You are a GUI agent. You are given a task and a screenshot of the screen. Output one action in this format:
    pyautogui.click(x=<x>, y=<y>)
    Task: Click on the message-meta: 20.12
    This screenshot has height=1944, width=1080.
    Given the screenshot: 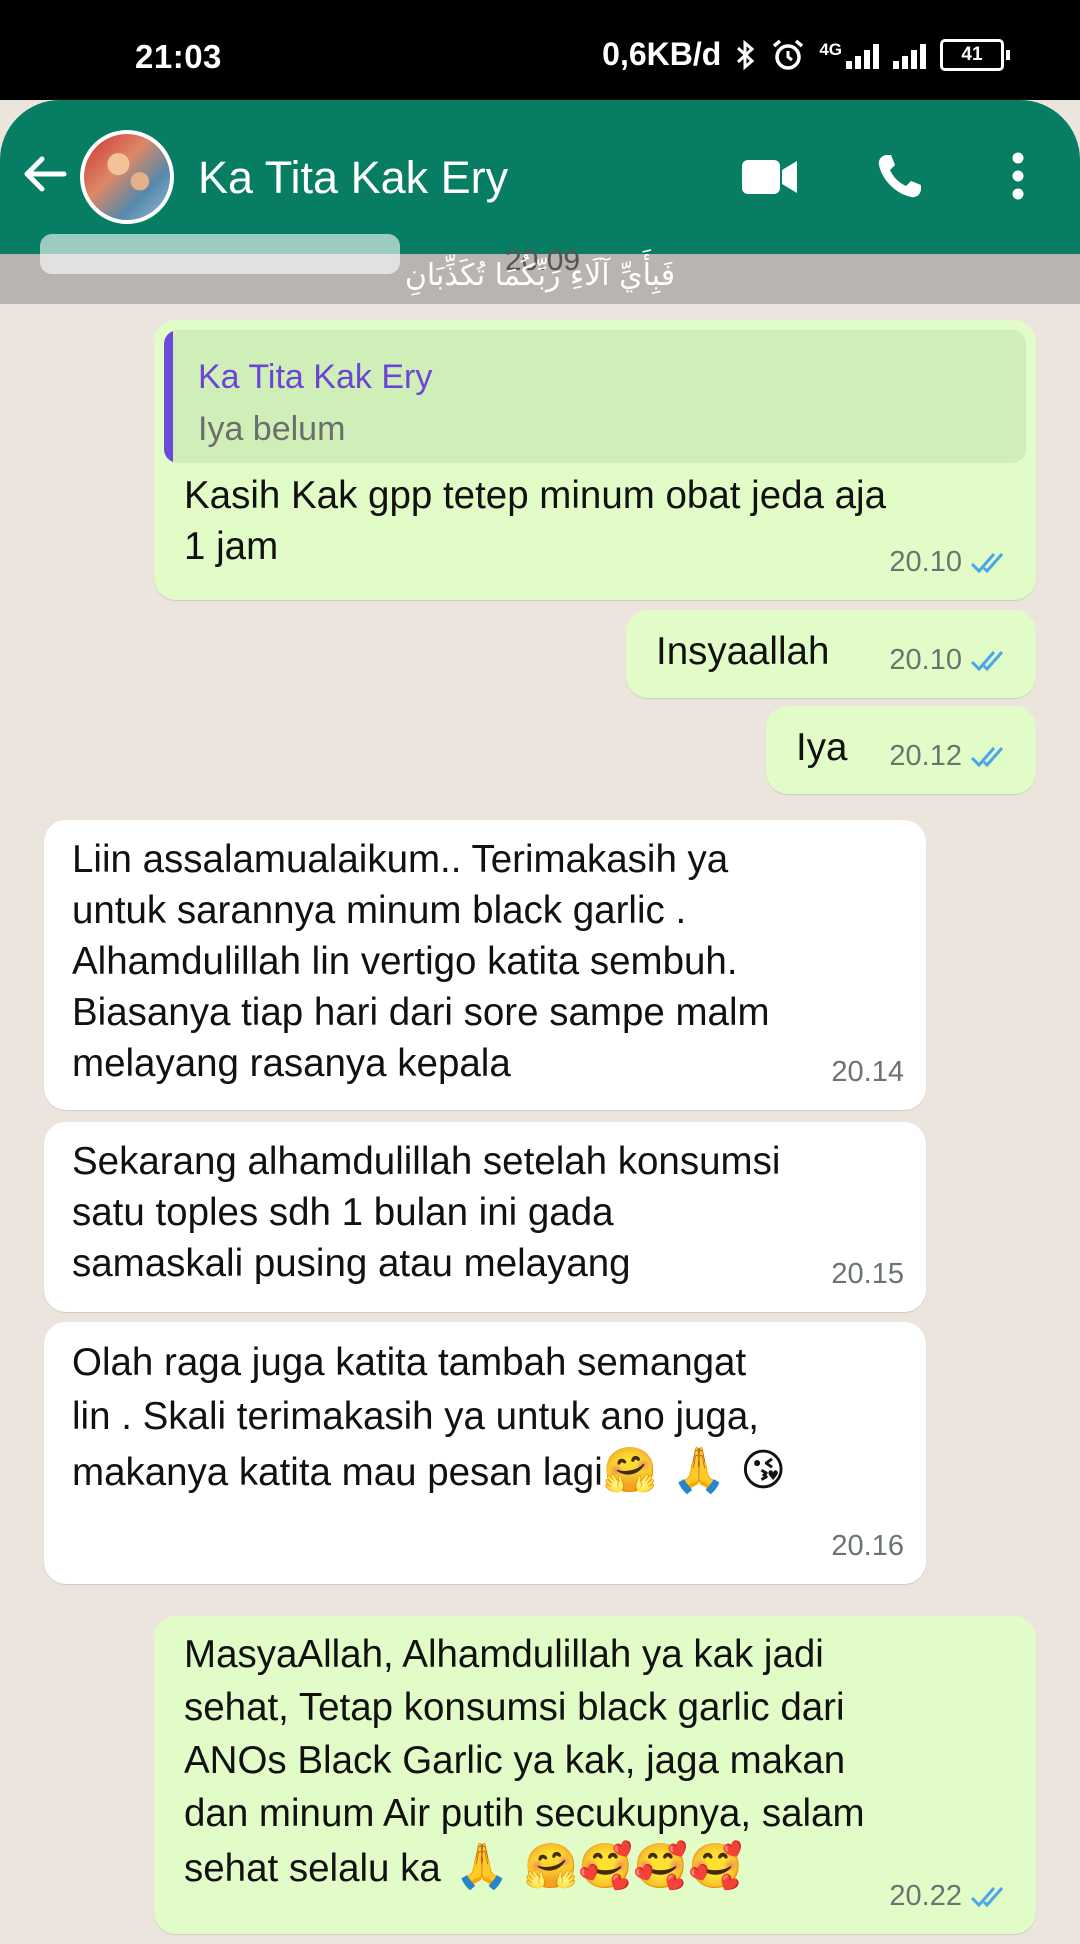 What is the action you would take?
    pyautogui.click(x=949, y=756)
    